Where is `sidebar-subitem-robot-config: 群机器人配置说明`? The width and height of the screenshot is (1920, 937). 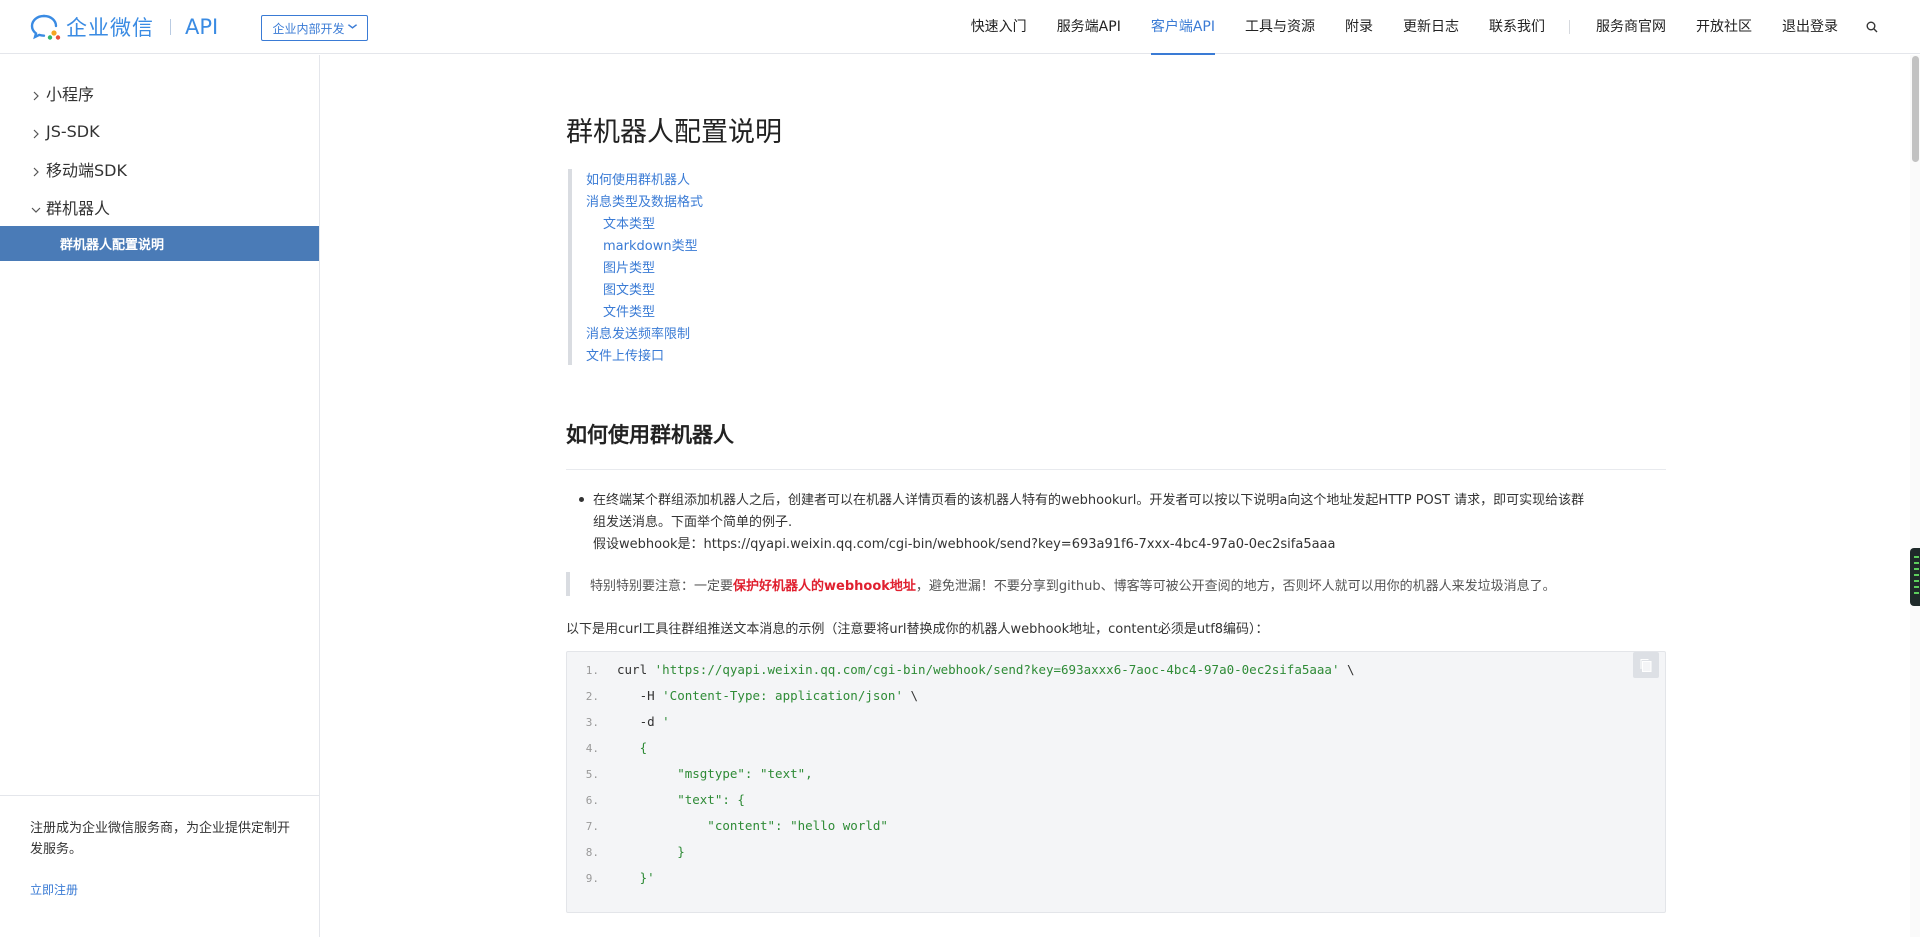 sidebar-subitem-robot-config: 群机器人配置说明 is located at coordinates (159, 243).